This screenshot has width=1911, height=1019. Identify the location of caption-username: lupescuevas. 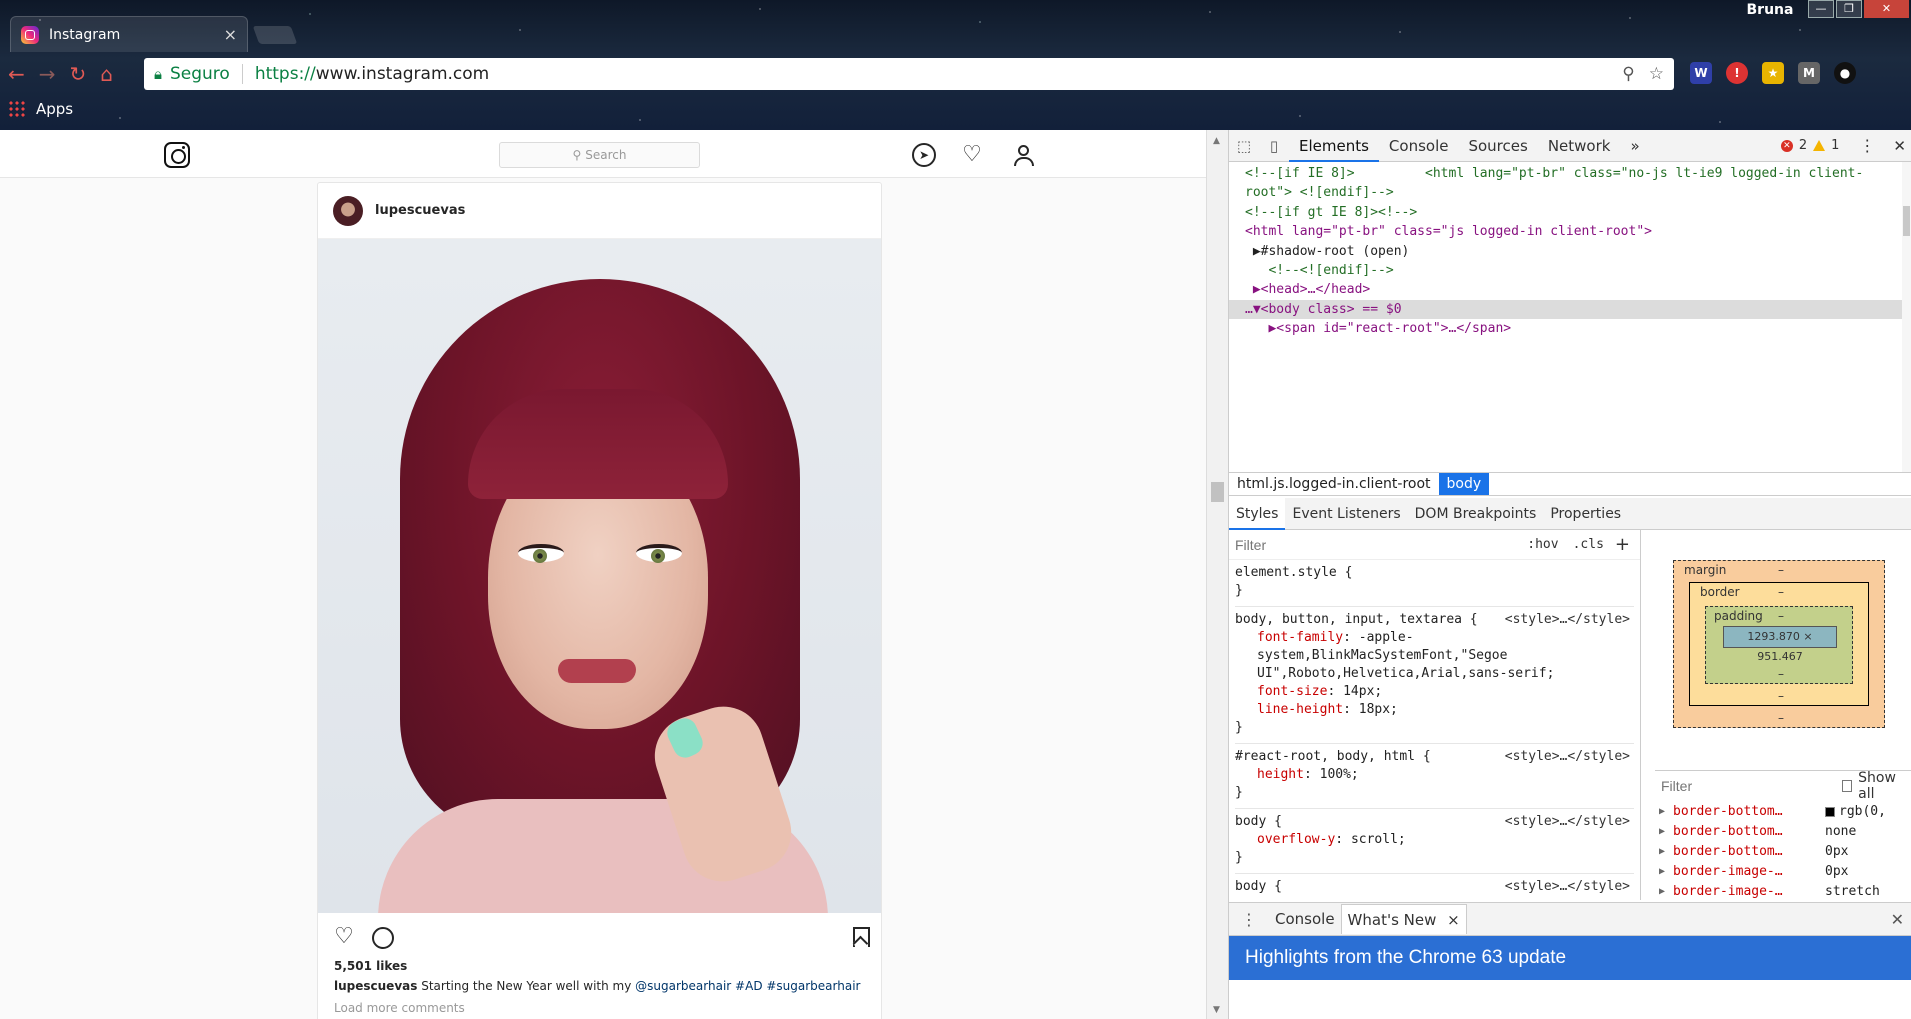
(375, 986).